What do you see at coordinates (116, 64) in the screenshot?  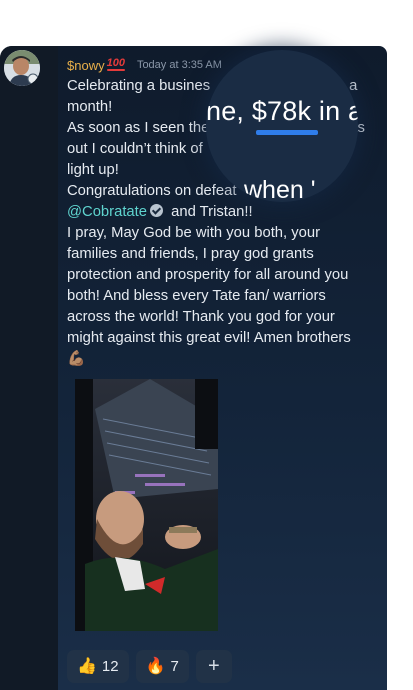 I see `hundred-points-icon: 100` at bounding box center [116, 64].